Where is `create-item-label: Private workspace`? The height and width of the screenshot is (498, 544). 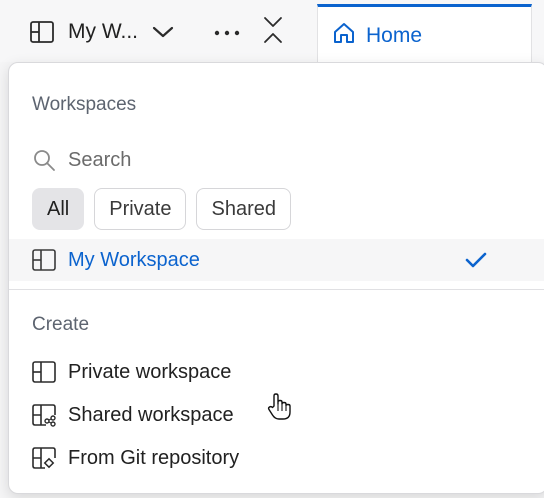 create-item-label: Private workspace is located at coordinates (150, 371).